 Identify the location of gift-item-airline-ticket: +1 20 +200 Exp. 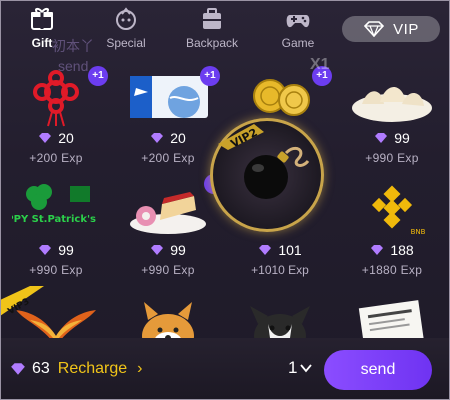
(168, 118).